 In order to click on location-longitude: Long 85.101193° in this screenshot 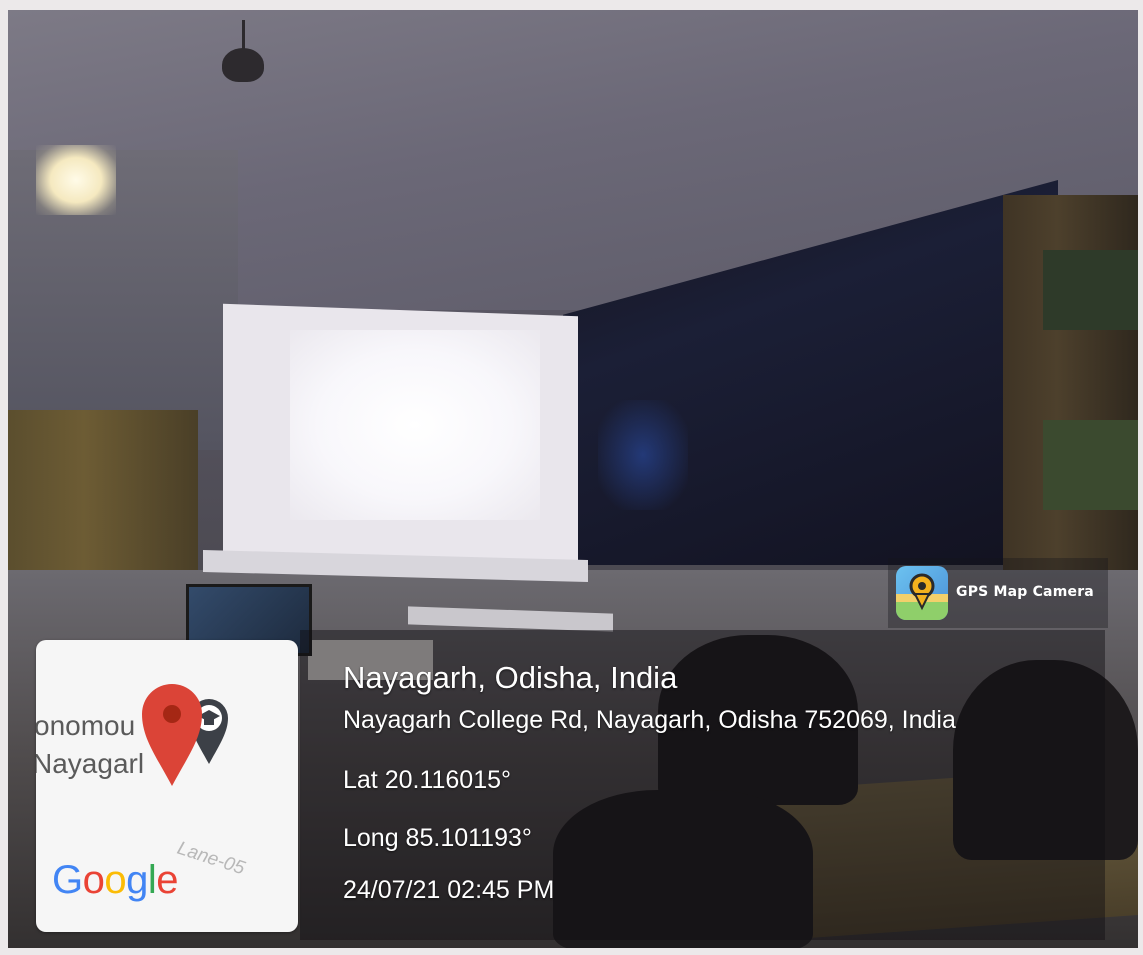, I will do `click(437, 838)`.